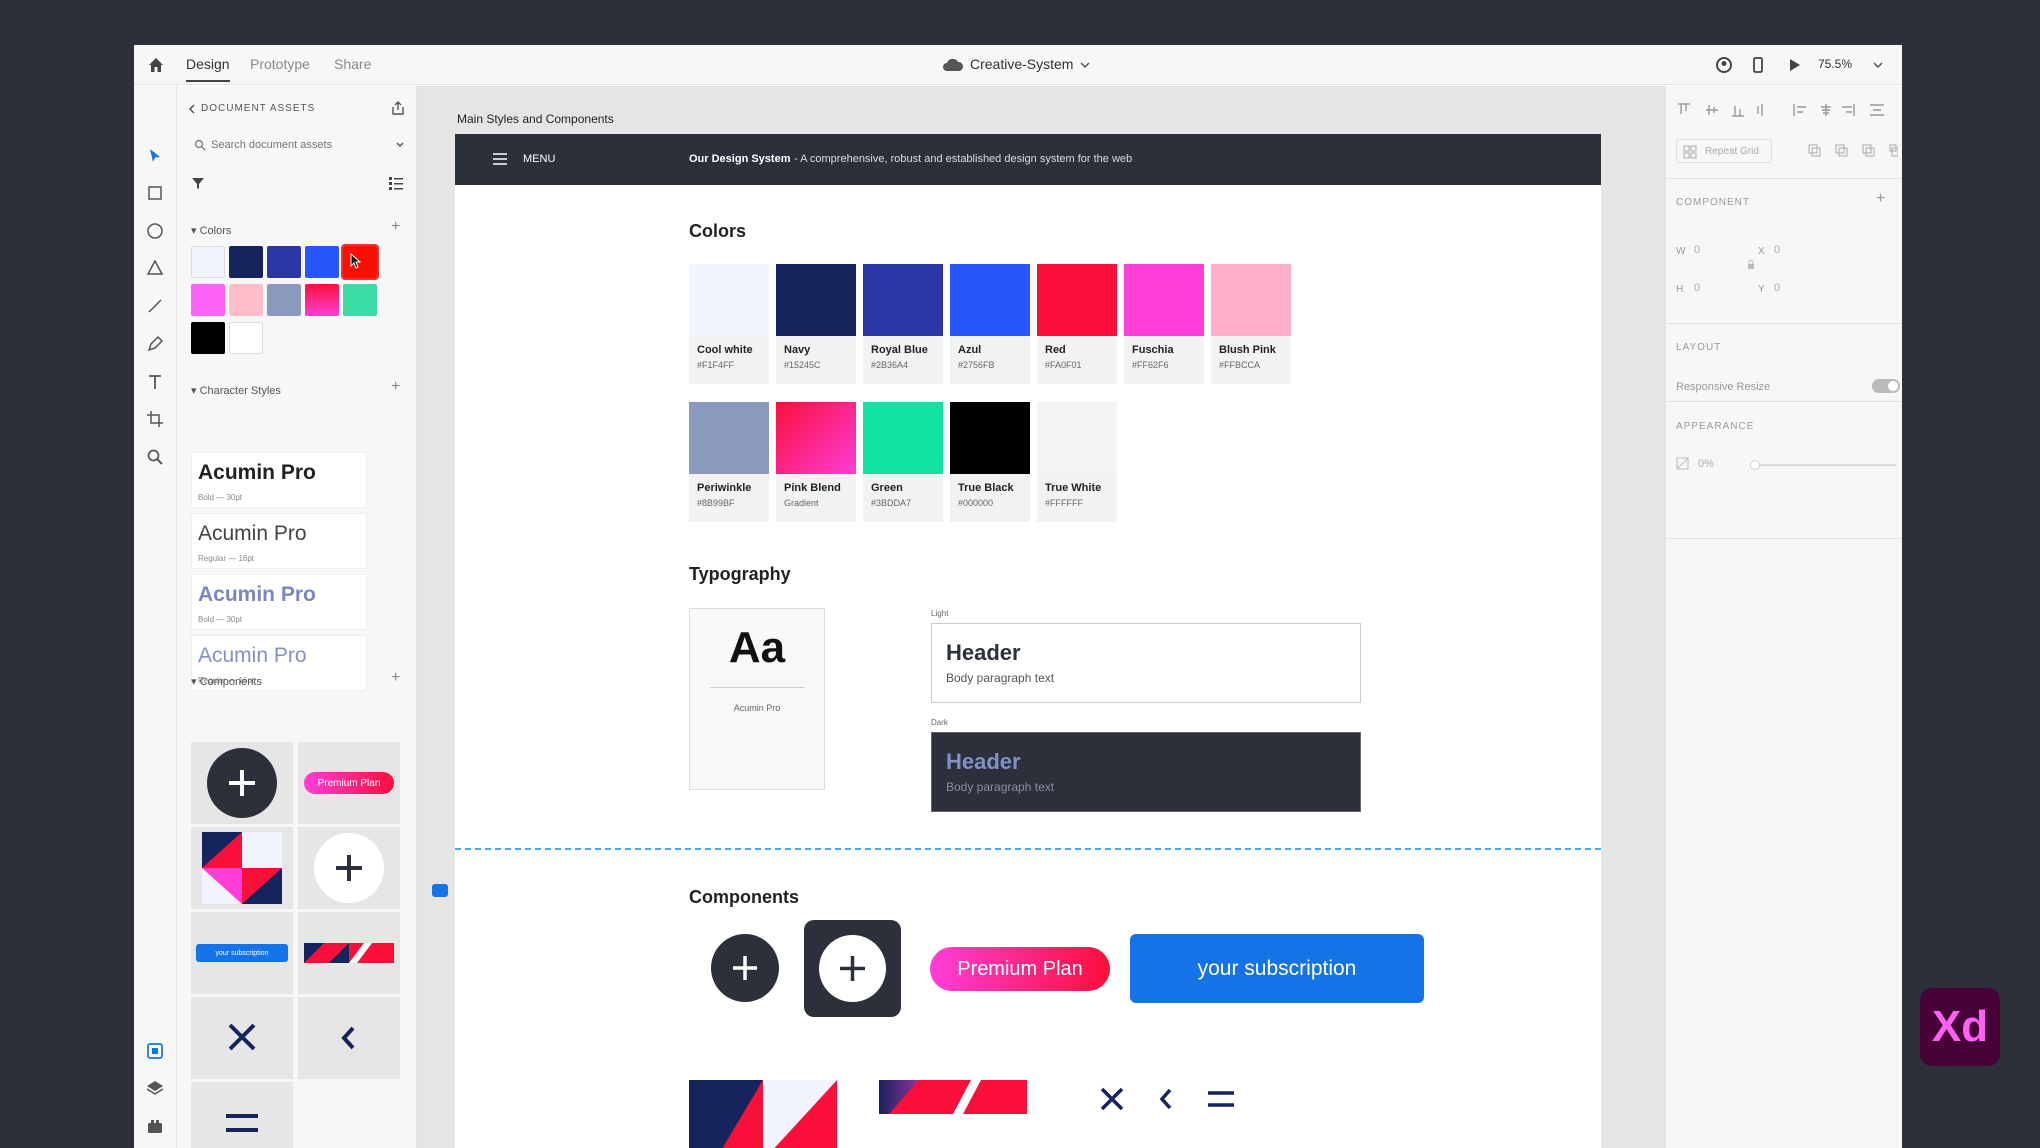 The height and width of the screenshot is (1148, 2040). What do you see at coordinates (1085, 65) in the screenshot?
I see `chevron-down-icon` at bounding box center [1085, 65].